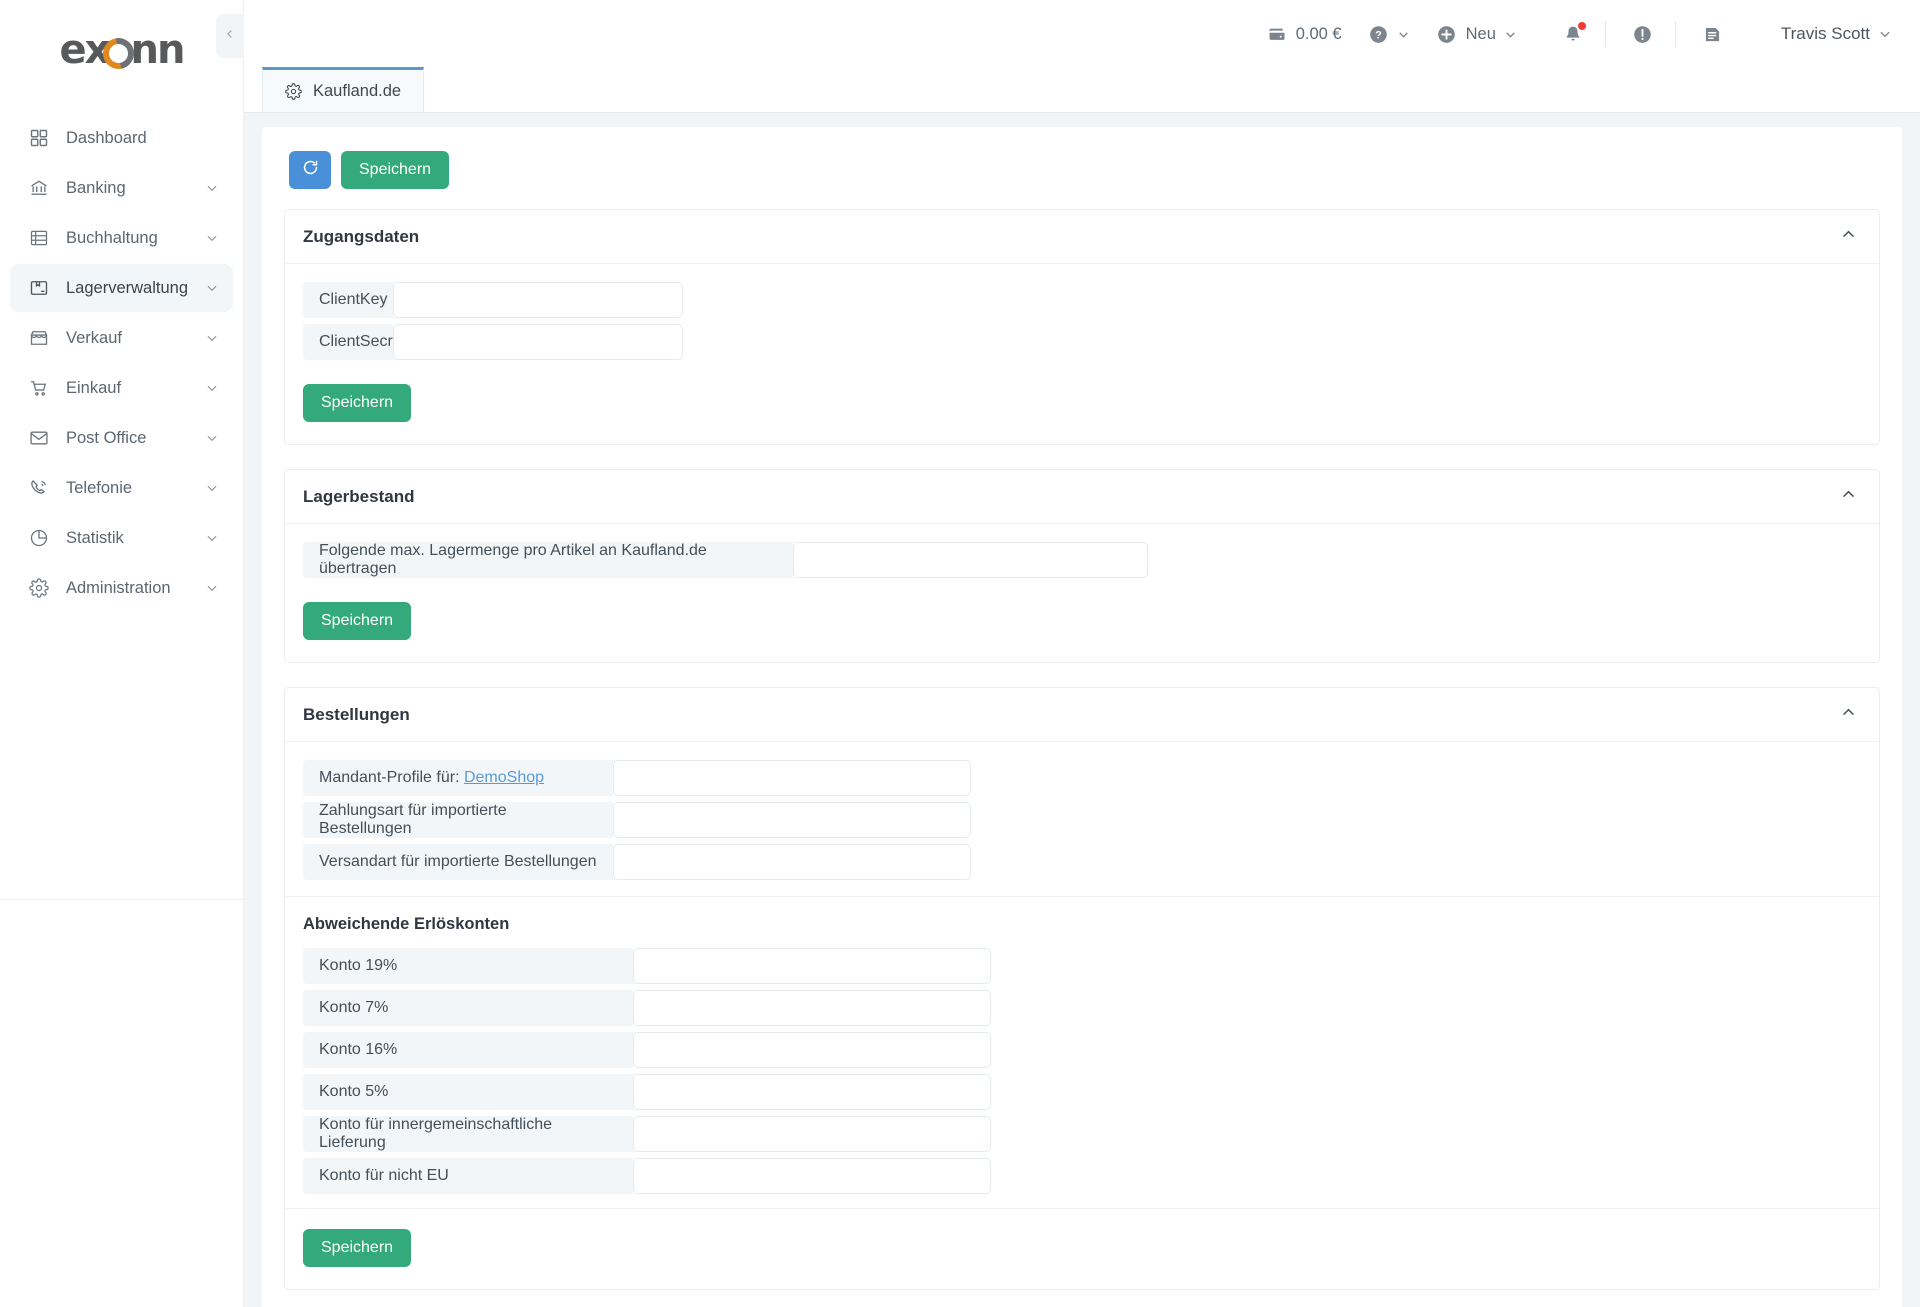  I want to click on help-circle-icon: ?, so click(1378, 34).